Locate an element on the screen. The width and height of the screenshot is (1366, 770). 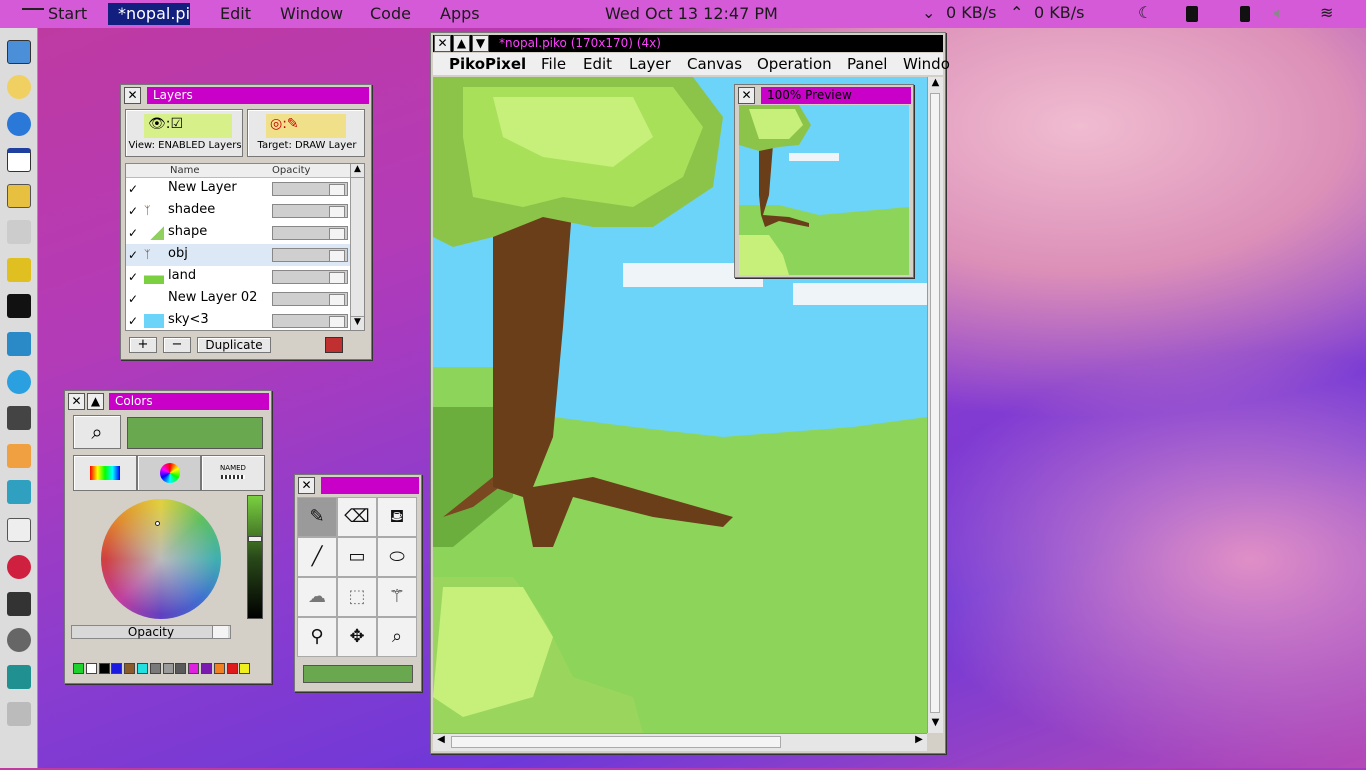
vertical-scroll-thumb is located at coordinates (935, 403).